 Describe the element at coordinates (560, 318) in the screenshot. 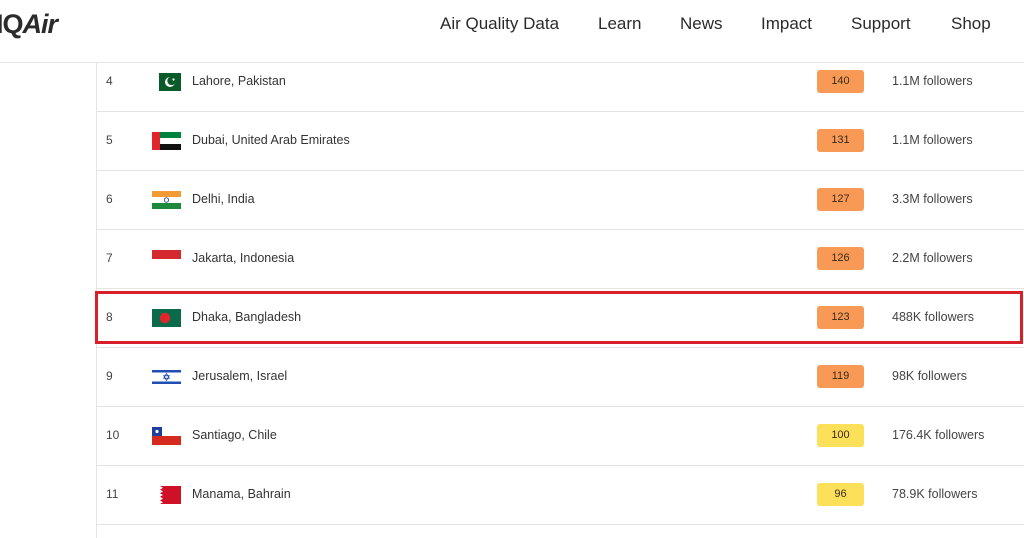

I see `table-row: 8 Dhaka, Bangladesh 123 488K followers` at that location.